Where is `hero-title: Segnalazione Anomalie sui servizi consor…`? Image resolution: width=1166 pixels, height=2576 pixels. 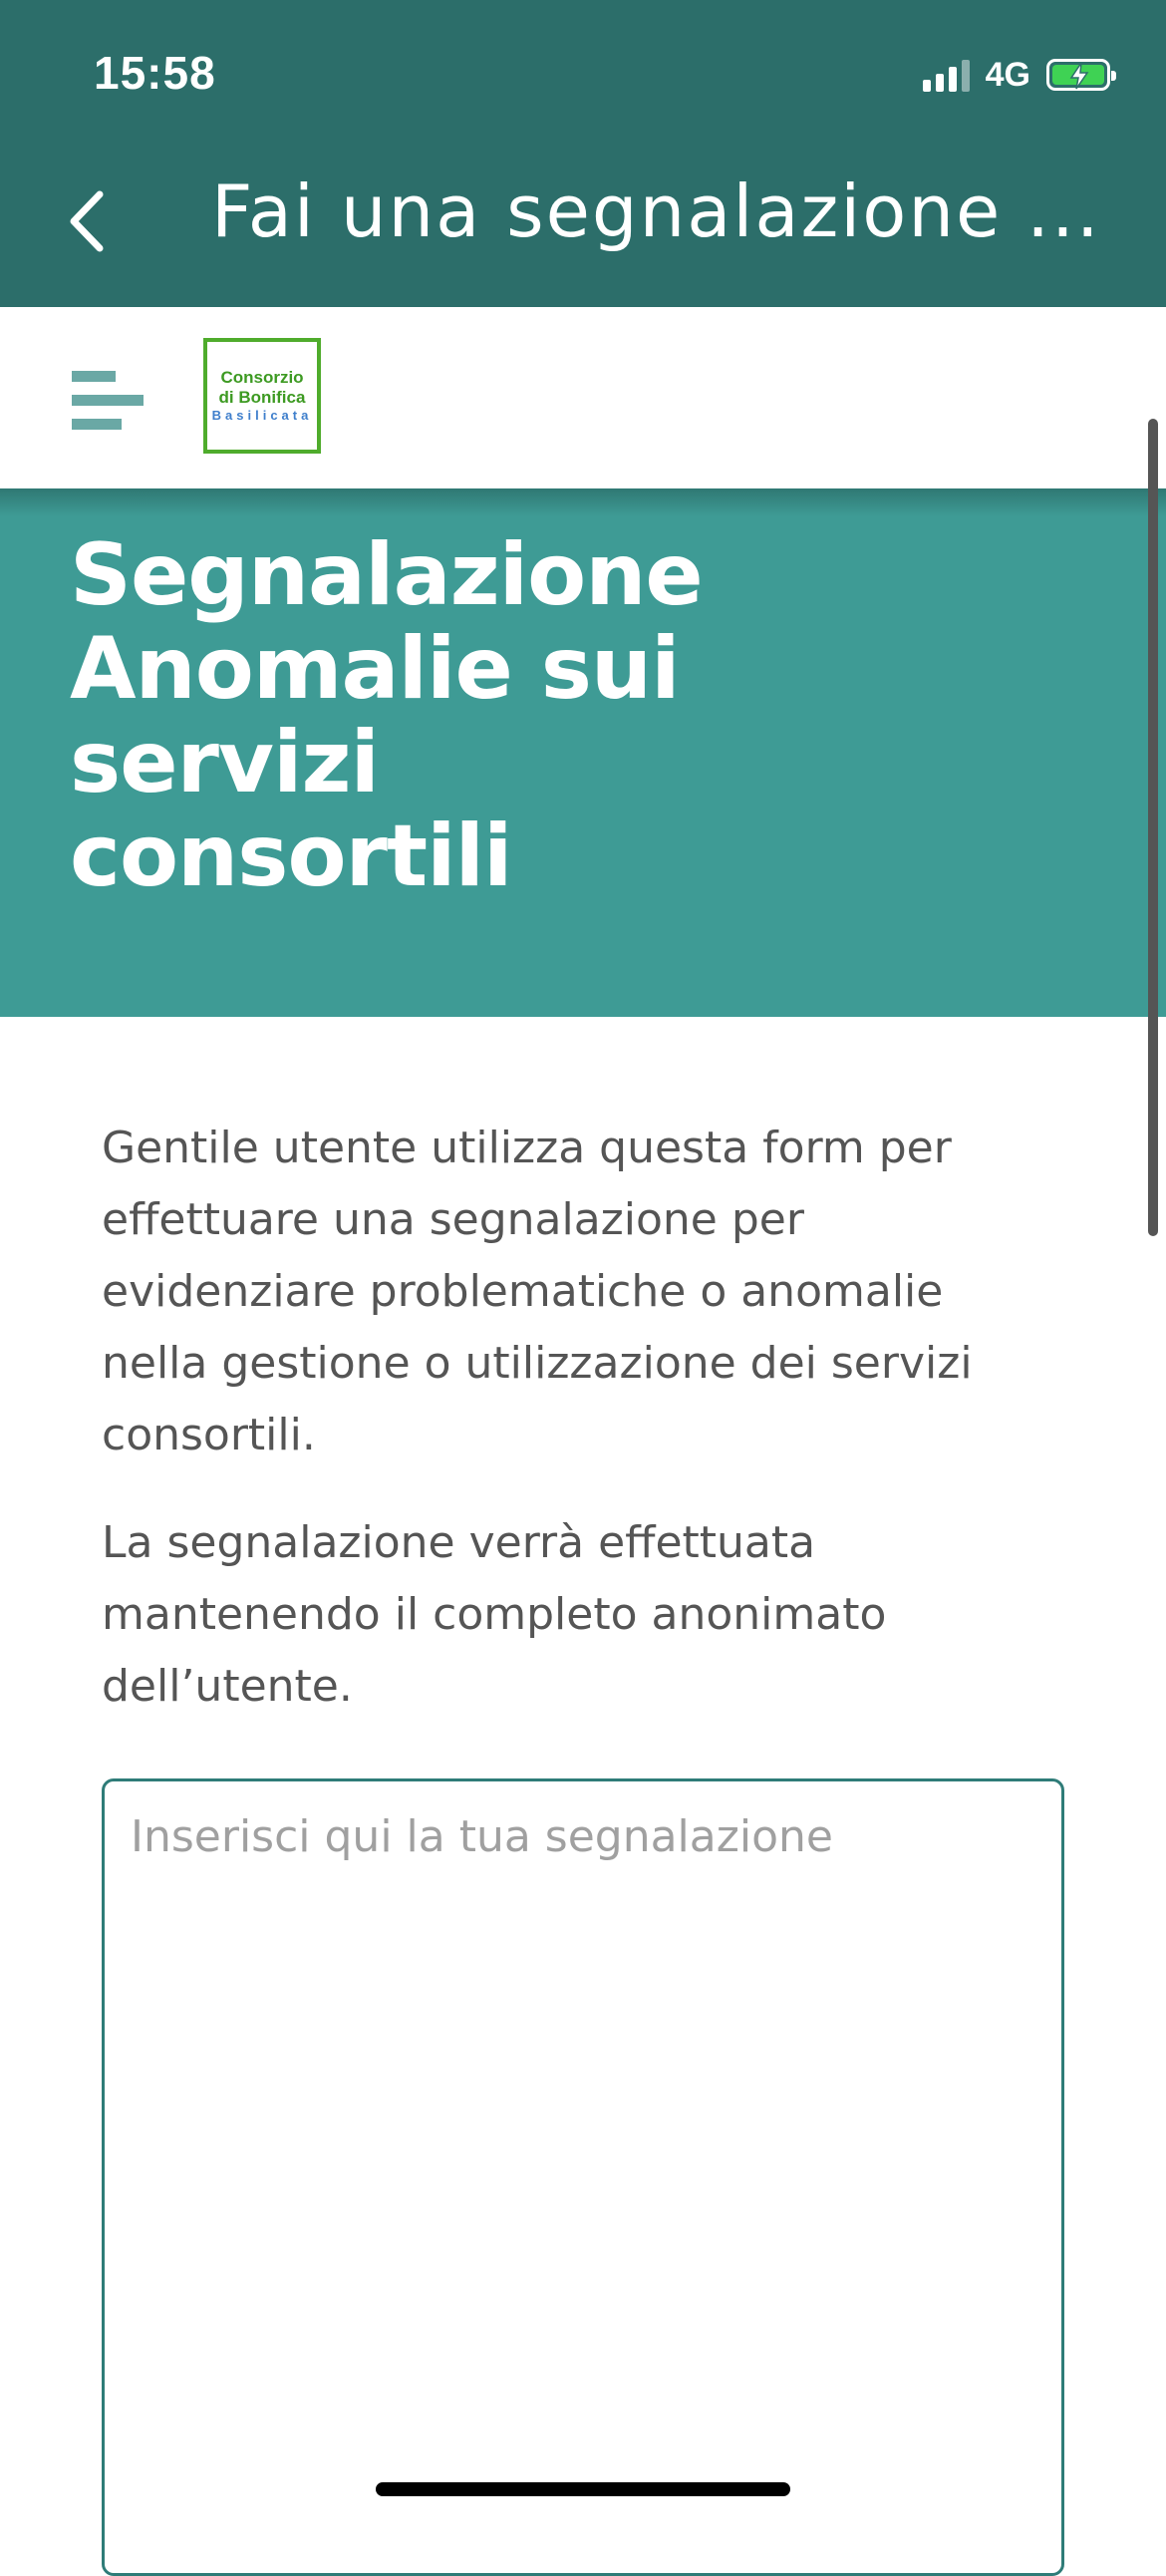
hero-title: Segnalazione Anomalie sui servizi consor… is located at coordinates (387, 715).